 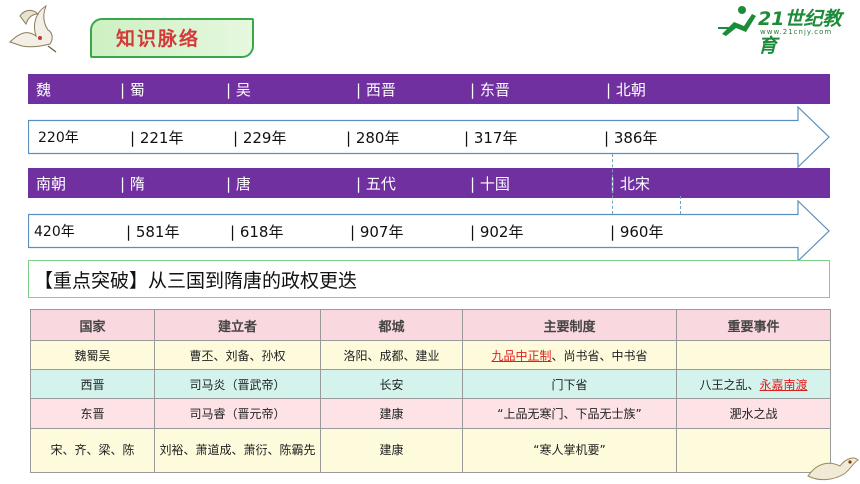 What do you see at coordinates (391, 355) in the screenshot?
I see `cell-capital: 洛阳、成都、建业` at bounding box center [391, 355].